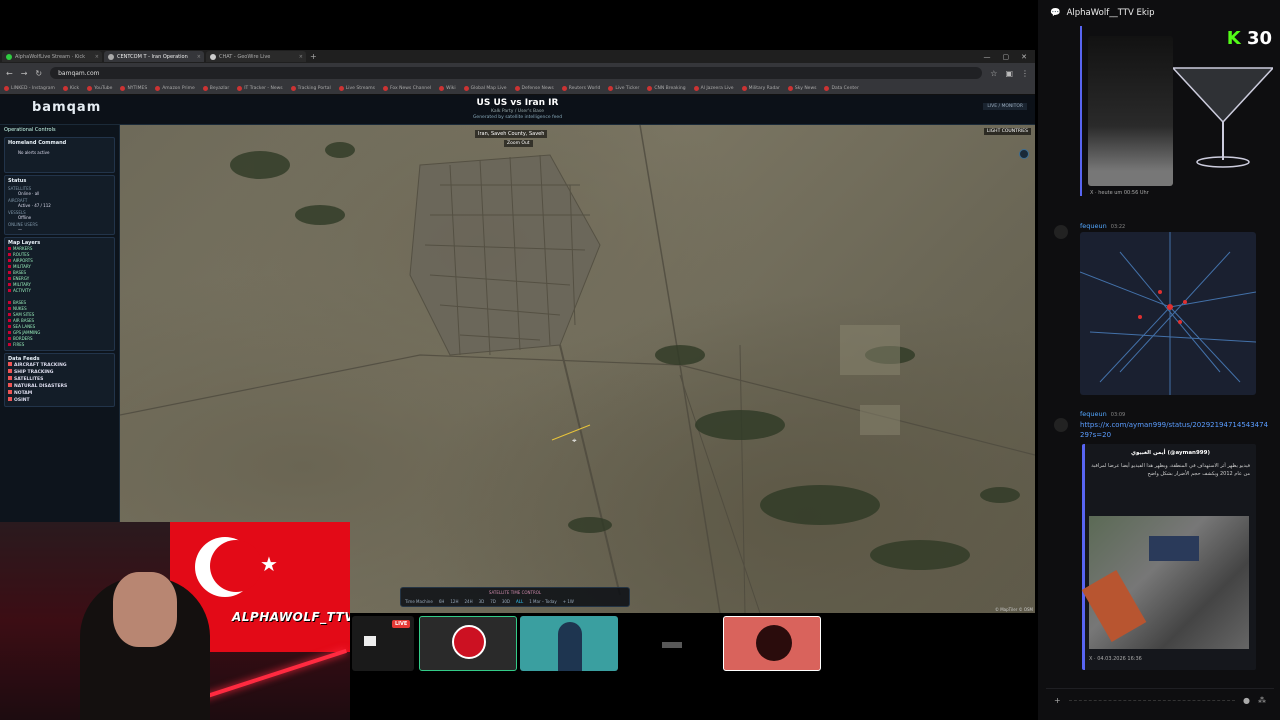 The width and height of the screenshot is (1280, 720). I want to click on browser-tab-active: CENTCOM T - Iran Operation ×, so click(154, 56).